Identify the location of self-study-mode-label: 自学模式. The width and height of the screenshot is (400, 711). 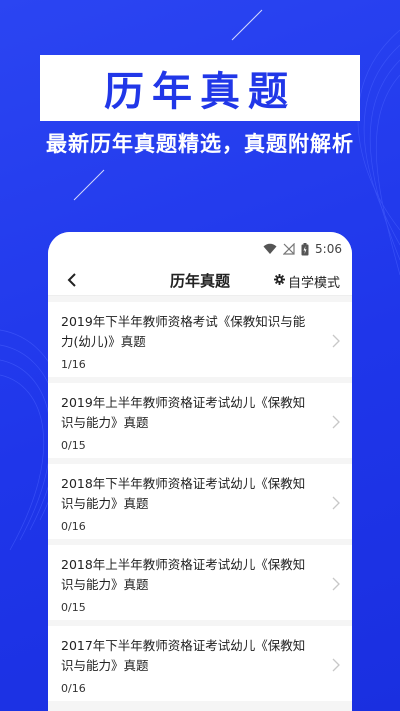
(313, 283).